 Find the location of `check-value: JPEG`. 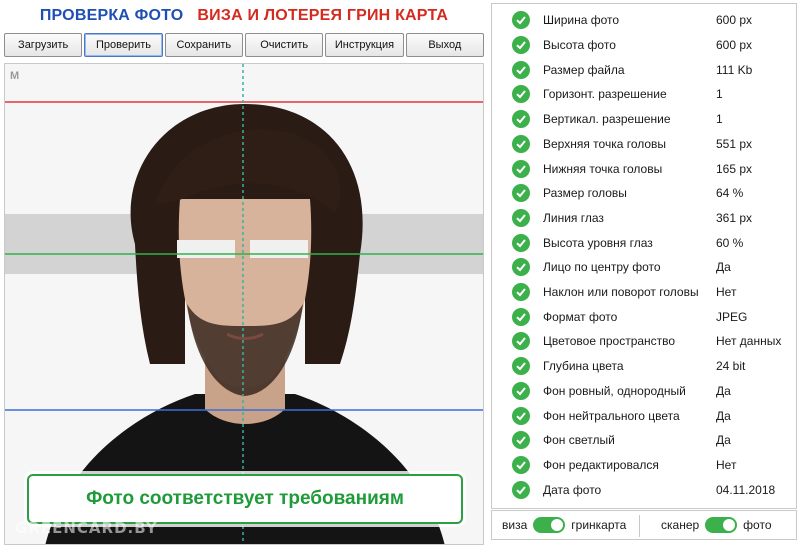

check-value: JPEG is located at coordinates (732, 316).